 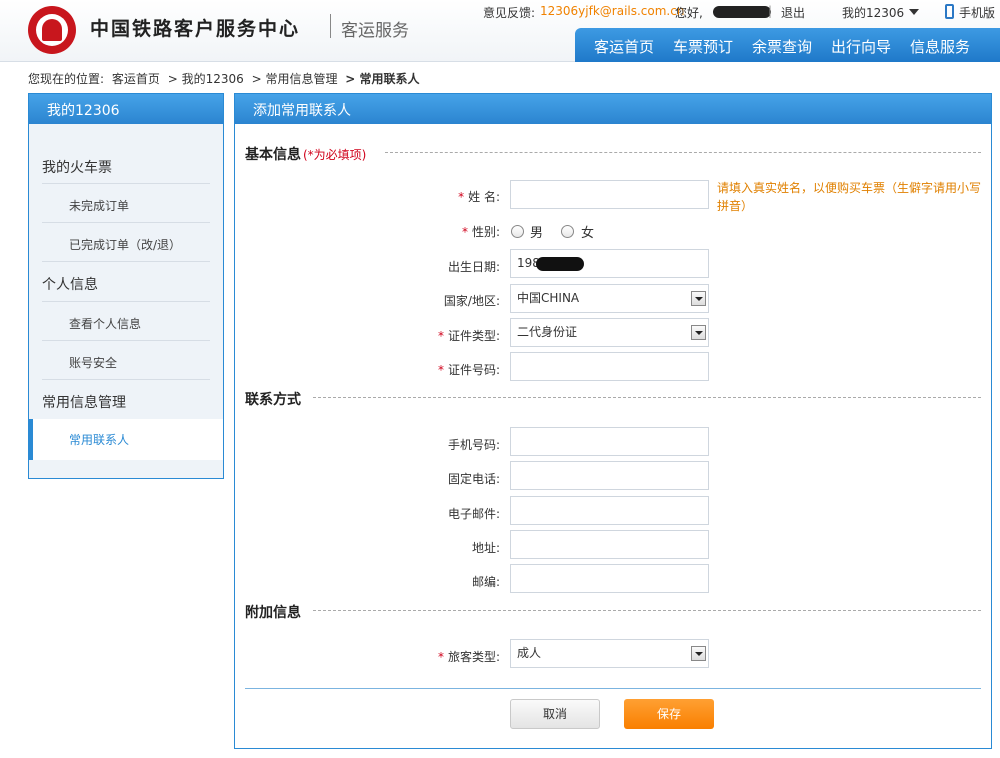 What do you see at coordinates (330, 26) in the screenshot?
I see `title-divider` at bounding box center [330, 26].